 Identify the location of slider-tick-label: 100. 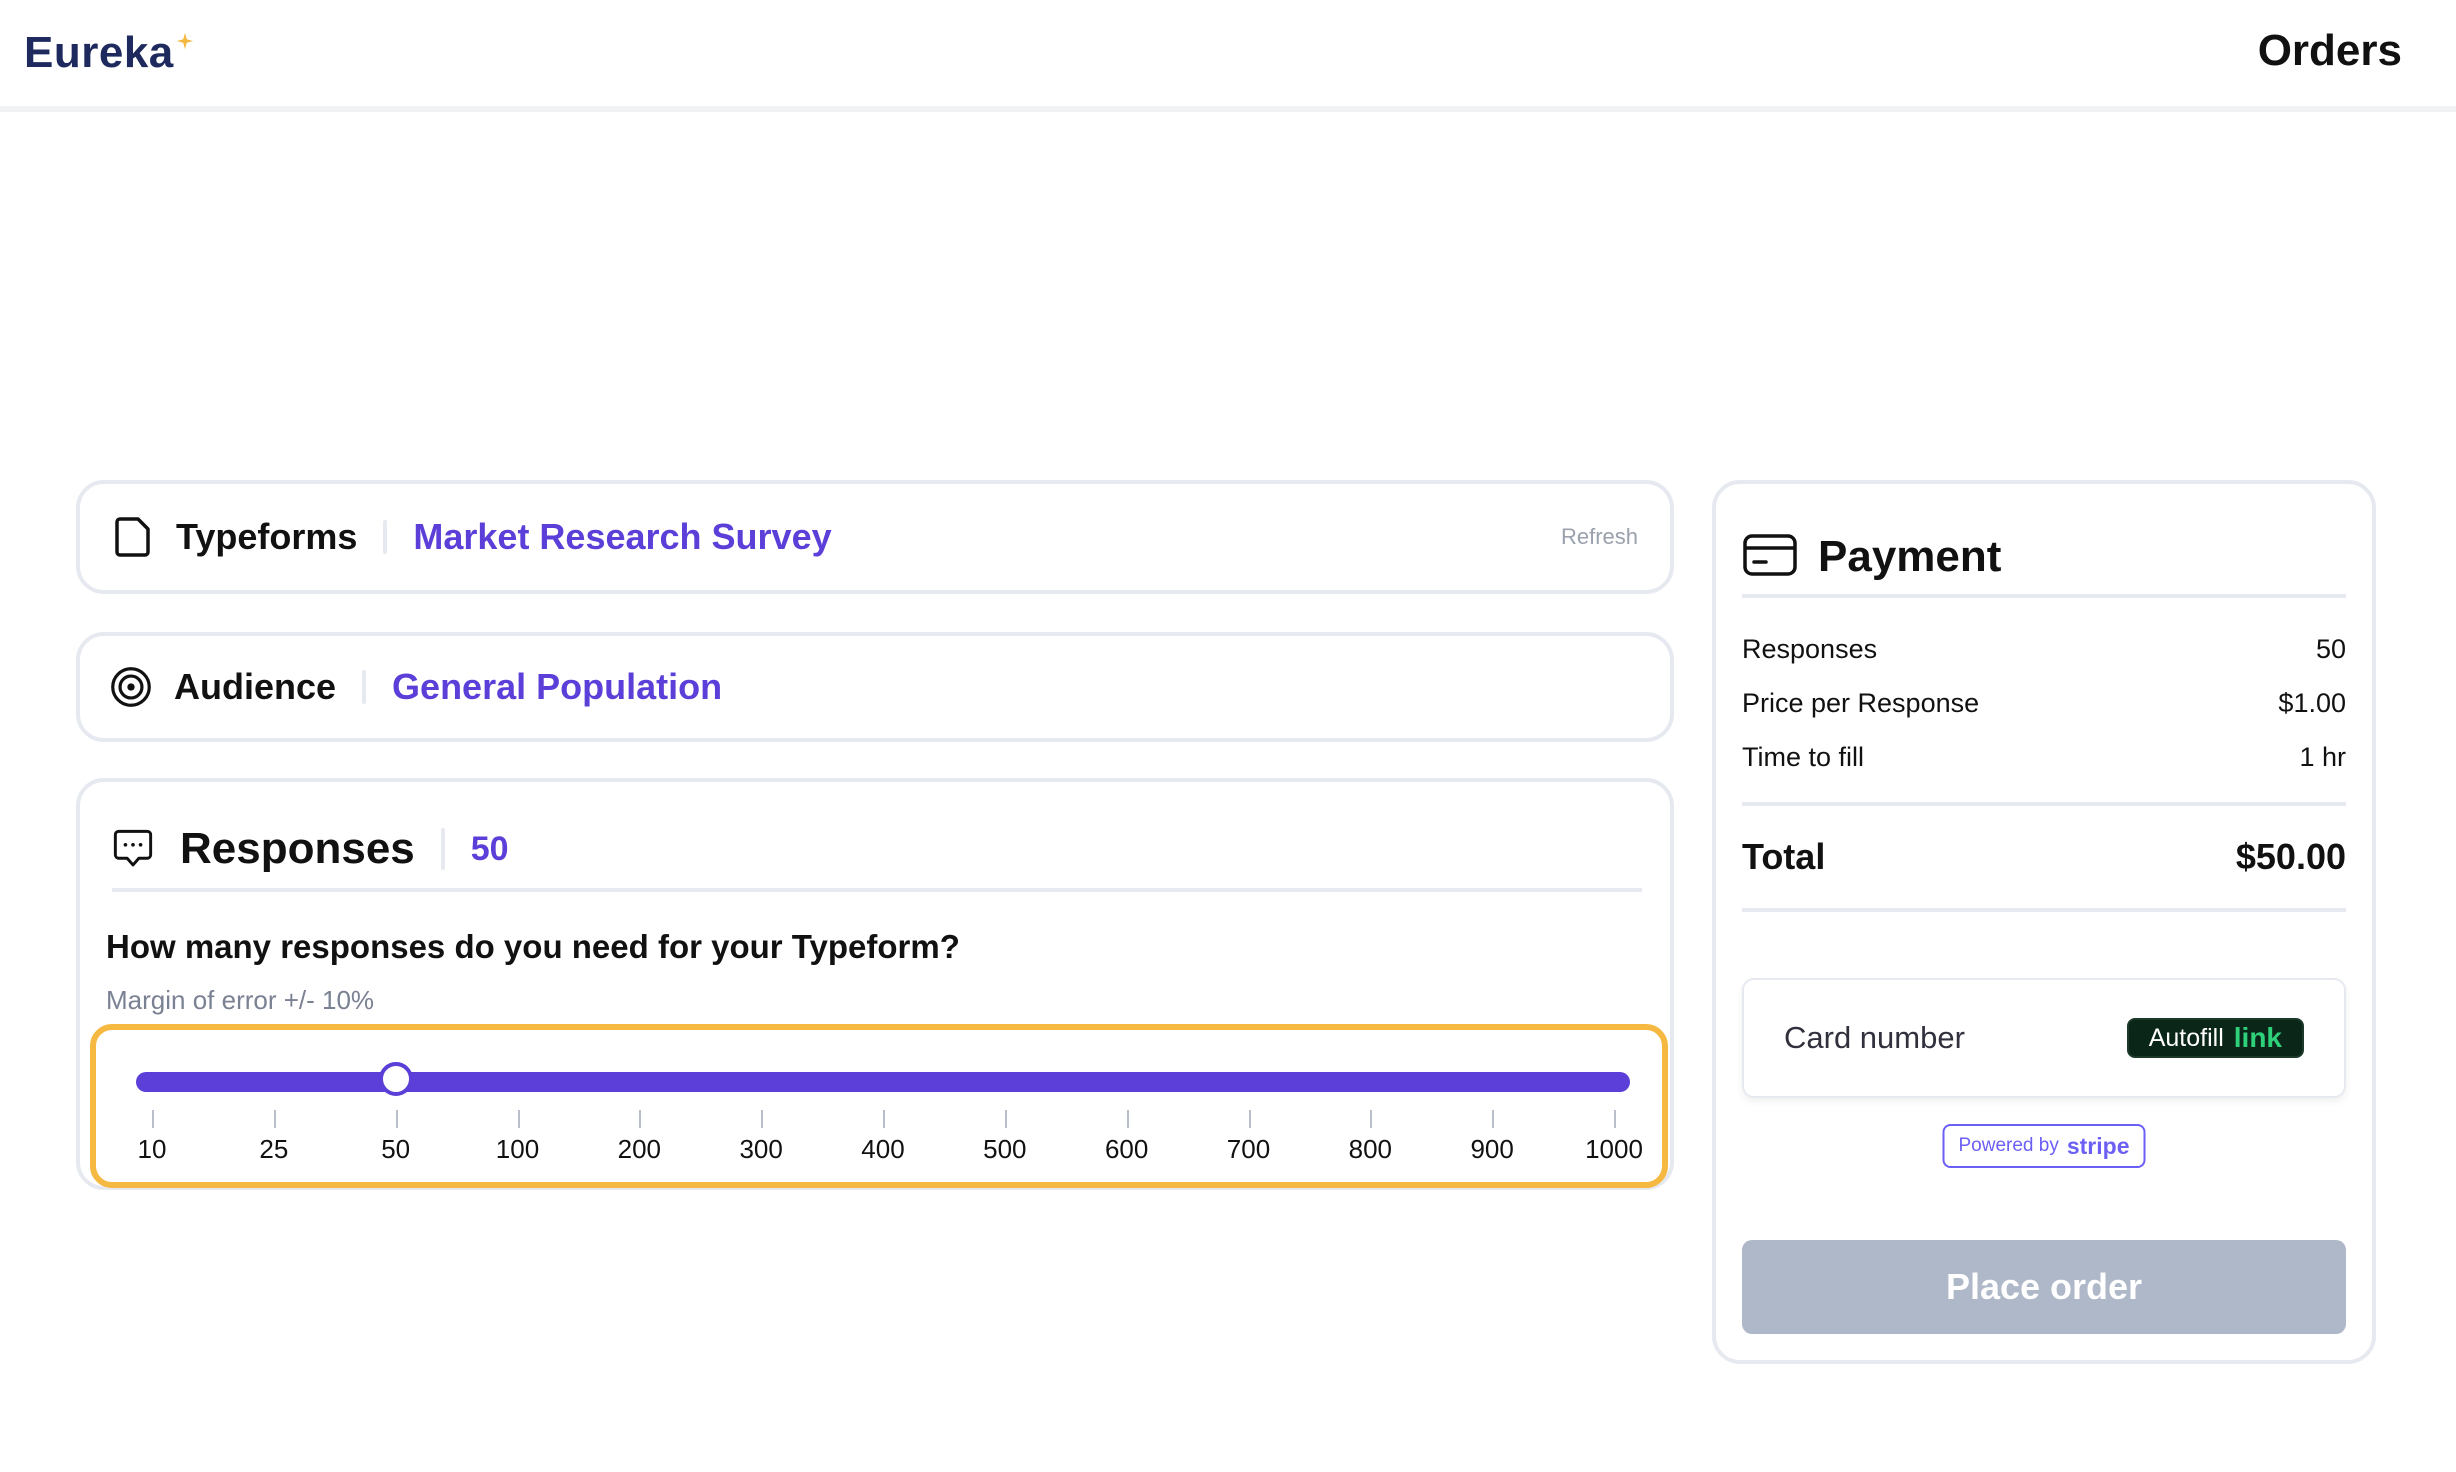
(517, 1149).